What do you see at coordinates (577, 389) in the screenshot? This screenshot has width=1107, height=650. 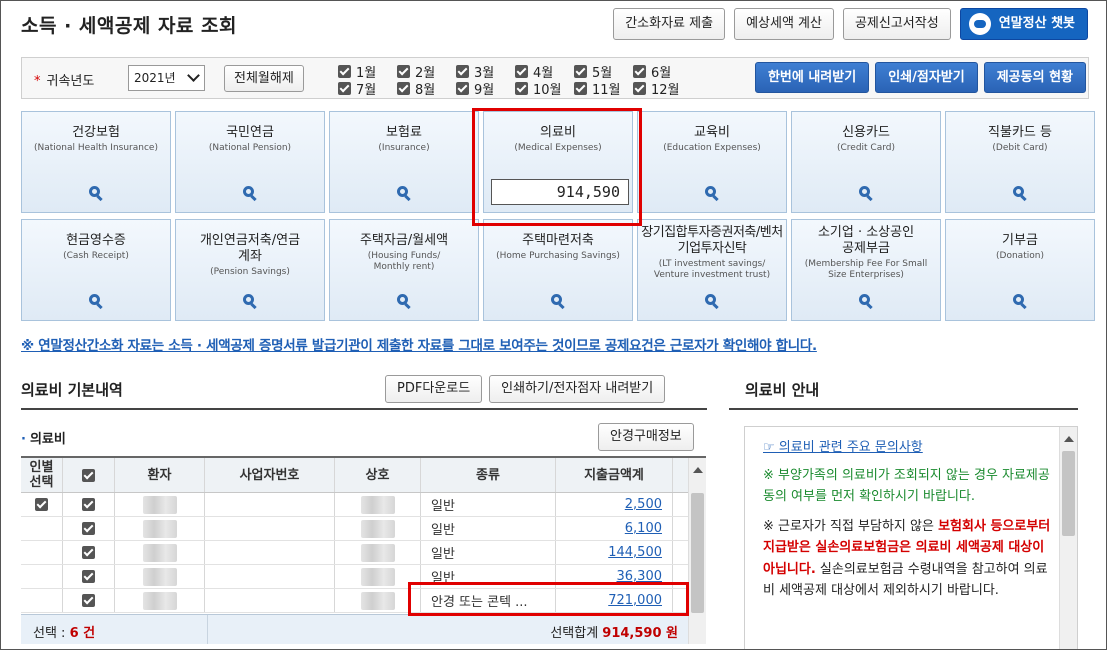 I see `print-download-button: 인쇄하기/전자점자 내려받기` at bounding box center [577, 389].